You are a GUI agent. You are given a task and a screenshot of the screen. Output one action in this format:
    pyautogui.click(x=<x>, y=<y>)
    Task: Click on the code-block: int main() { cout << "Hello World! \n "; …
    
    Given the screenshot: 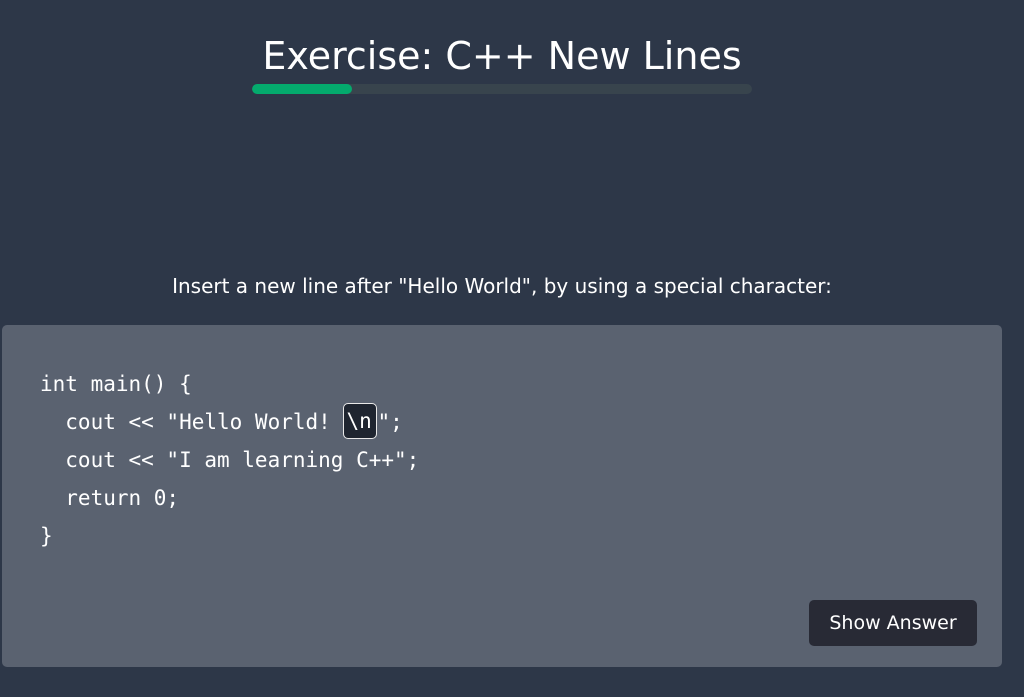 What is the action you would take?
    pyautogui.click(x=229, y=460)
    